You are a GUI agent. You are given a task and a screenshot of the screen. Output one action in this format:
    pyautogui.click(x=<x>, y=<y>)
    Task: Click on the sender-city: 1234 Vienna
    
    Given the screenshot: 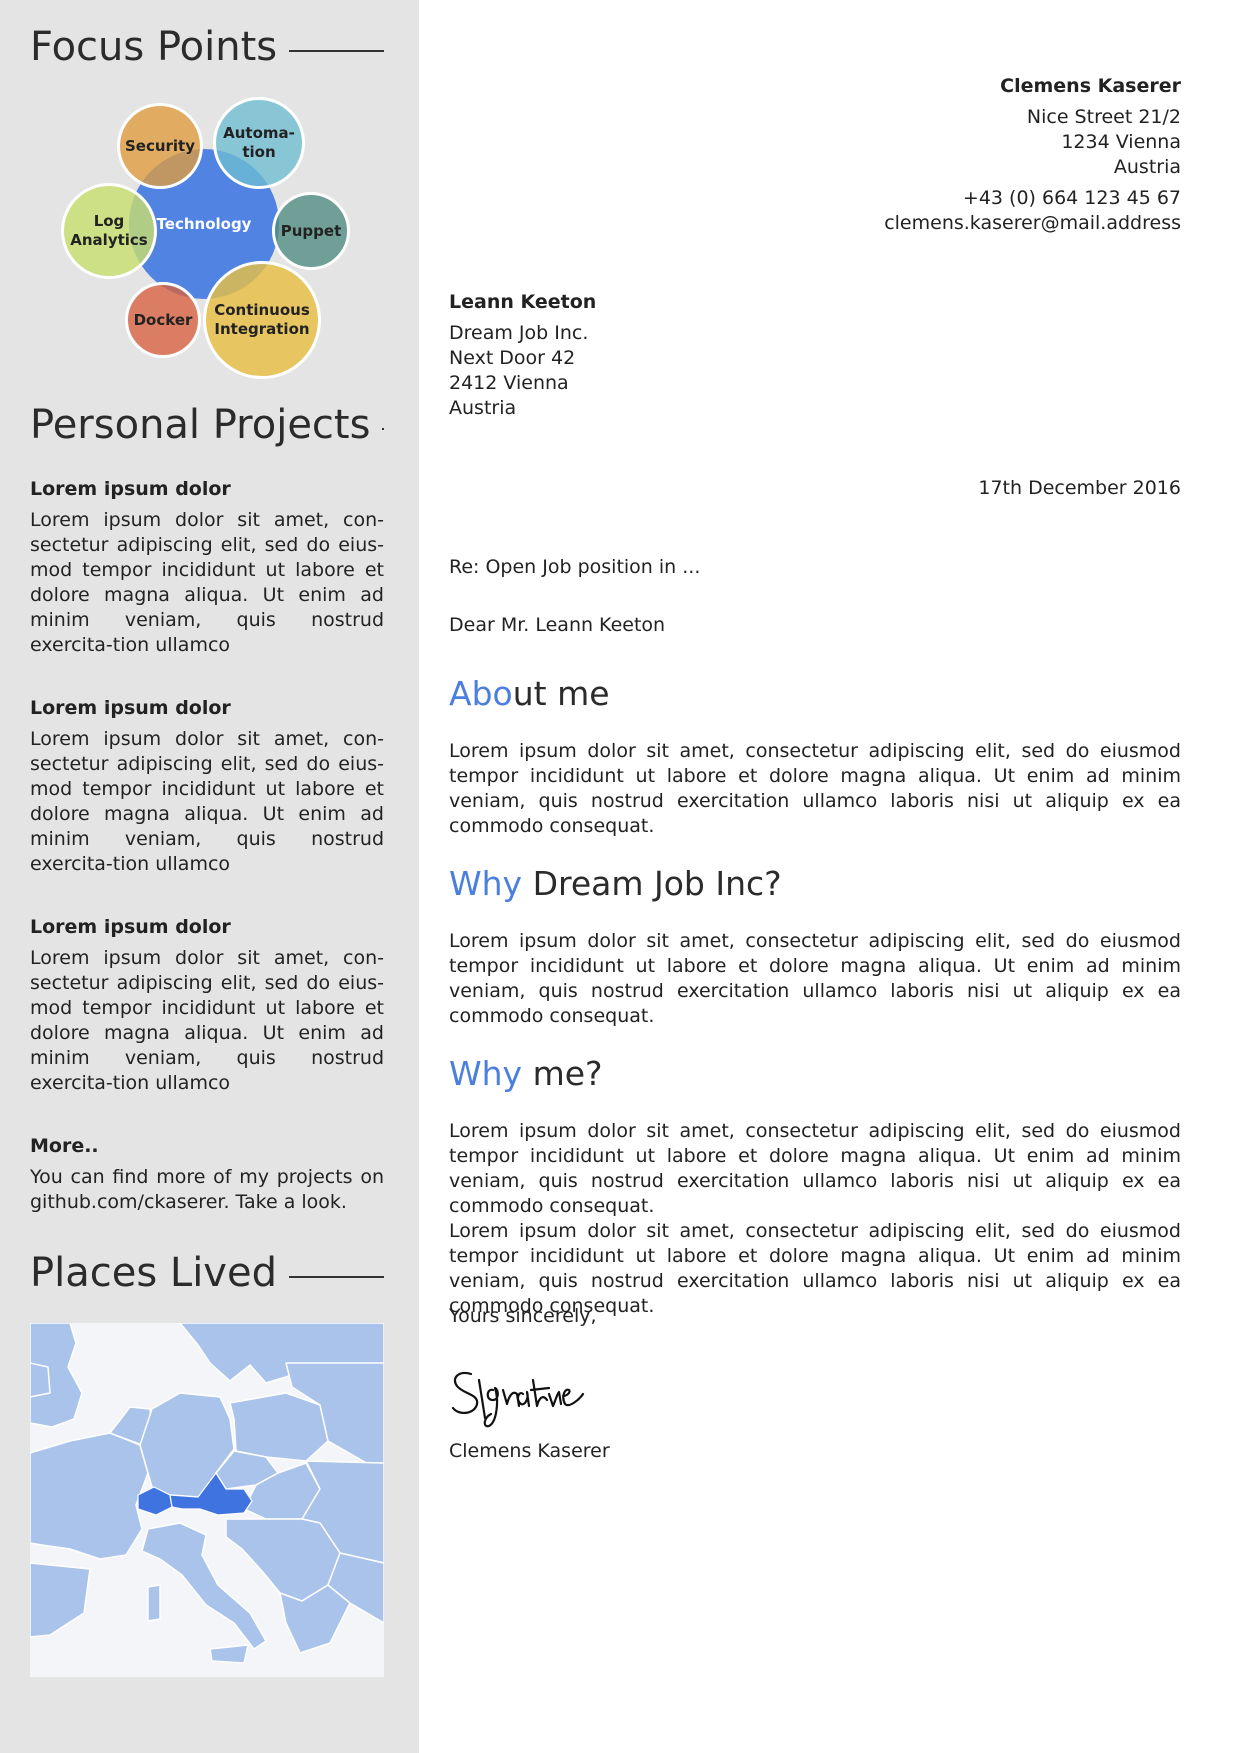 What is the action you would take?
    pyautogui.click(x=1121, y=142)
    